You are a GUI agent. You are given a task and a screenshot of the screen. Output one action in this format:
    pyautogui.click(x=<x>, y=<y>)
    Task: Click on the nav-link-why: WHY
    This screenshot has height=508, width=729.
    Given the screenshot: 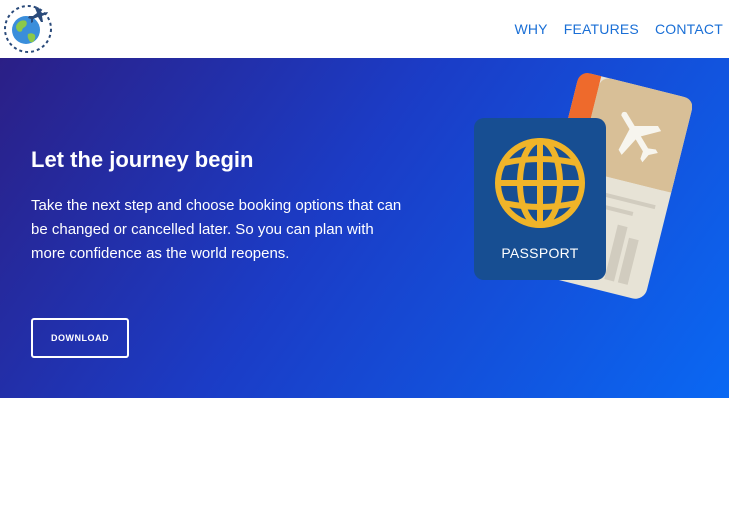 What is the action you would take?
    pyautogui.click(x=530, y=29)
    